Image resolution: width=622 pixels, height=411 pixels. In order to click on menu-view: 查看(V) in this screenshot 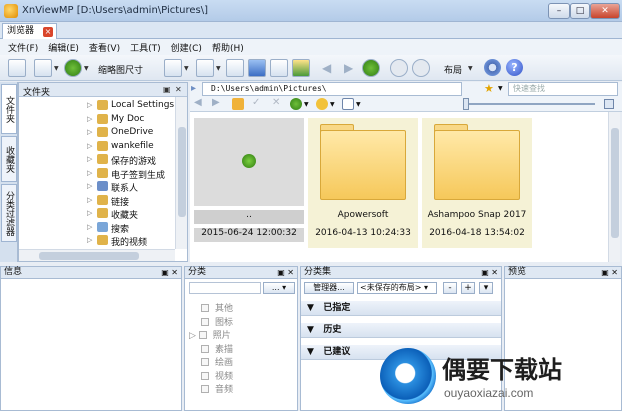, I will do `click(105, 47)`.